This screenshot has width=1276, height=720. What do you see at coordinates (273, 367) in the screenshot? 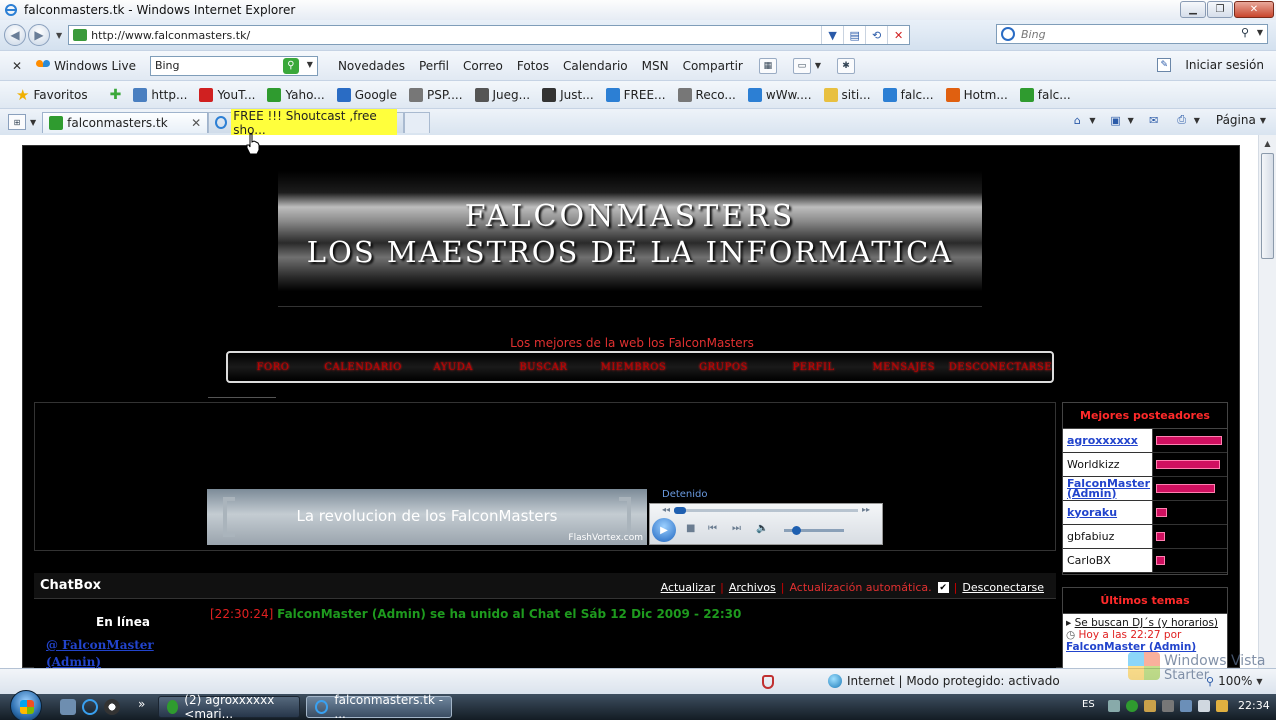
I see `nav-foro: FORO` at bounding box center [273, 367].